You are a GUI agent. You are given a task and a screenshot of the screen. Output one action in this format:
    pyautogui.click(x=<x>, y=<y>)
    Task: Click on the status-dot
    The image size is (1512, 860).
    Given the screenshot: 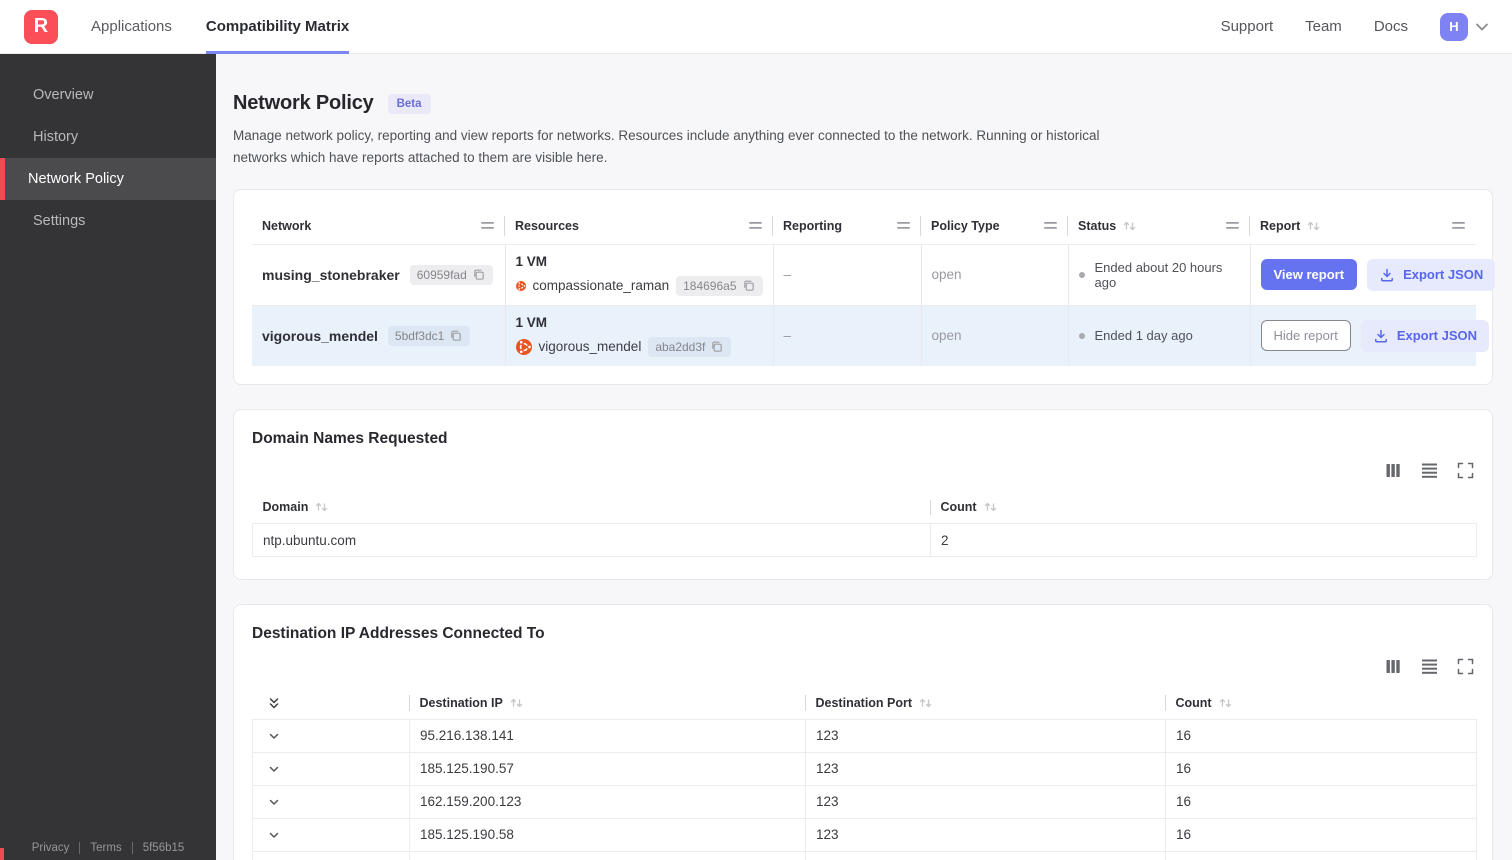 What is the action you would take?
    pyautogui.click(x=1081, y=335)
    